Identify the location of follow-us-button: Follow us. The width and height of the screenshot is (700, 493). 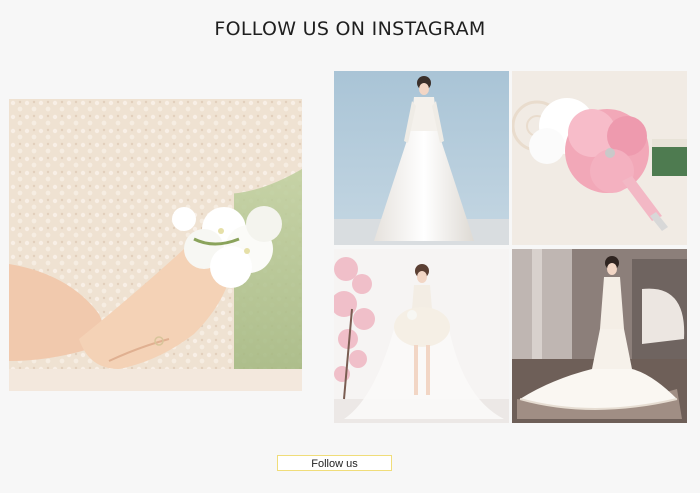
(334, 463).